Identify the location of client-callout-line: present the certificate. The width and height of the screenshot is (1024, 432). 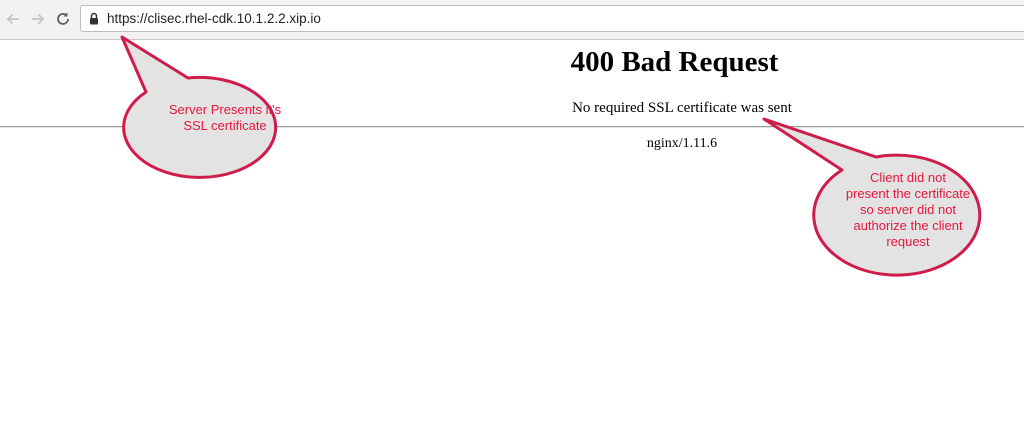
(908, 193).